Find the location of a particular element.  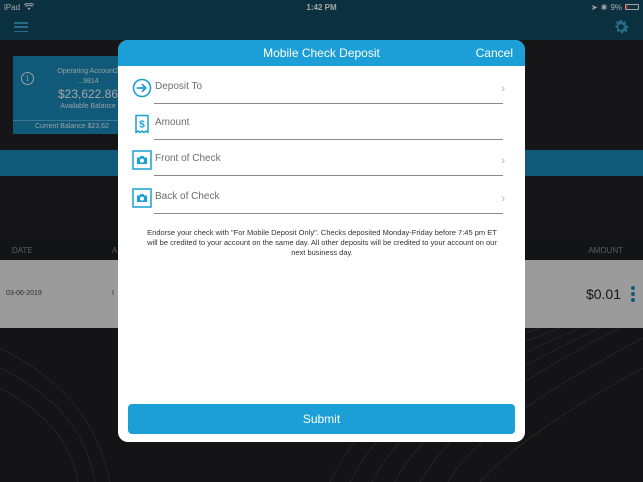

cancel-button: Cancel is located at coordinates (494, 53).